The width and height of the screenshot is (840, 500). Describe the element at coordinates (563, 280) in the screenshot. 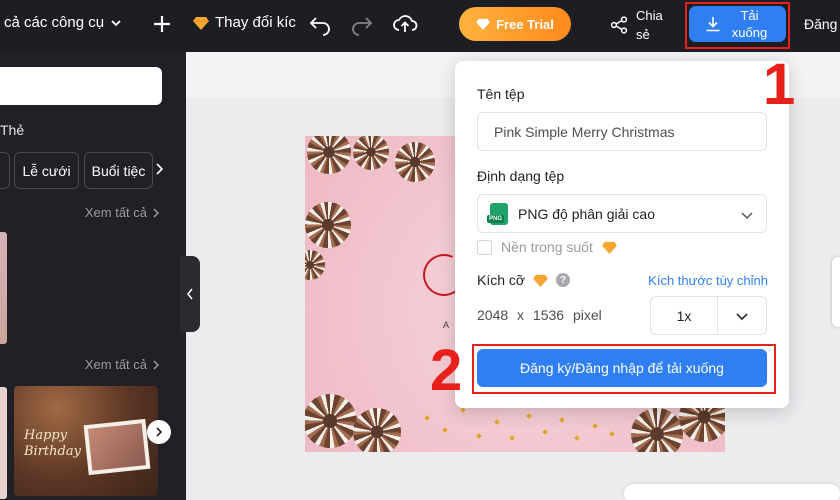

I see `help-icon: ?` at that location.